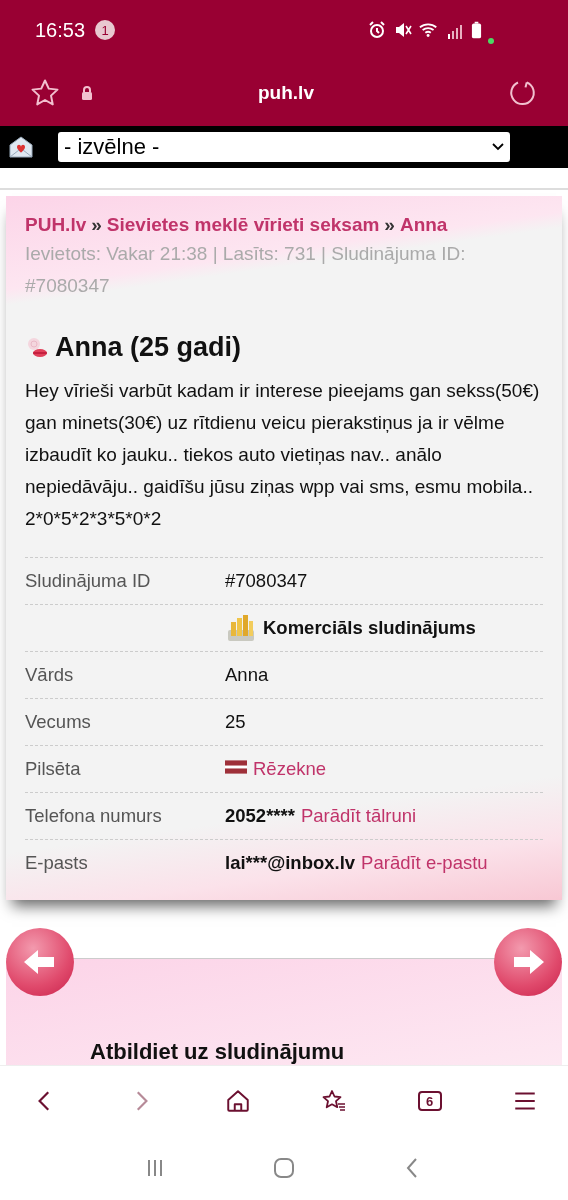 This screenshot has height=1200, width=568. I want to click on lips-icon, so click(37, 347).